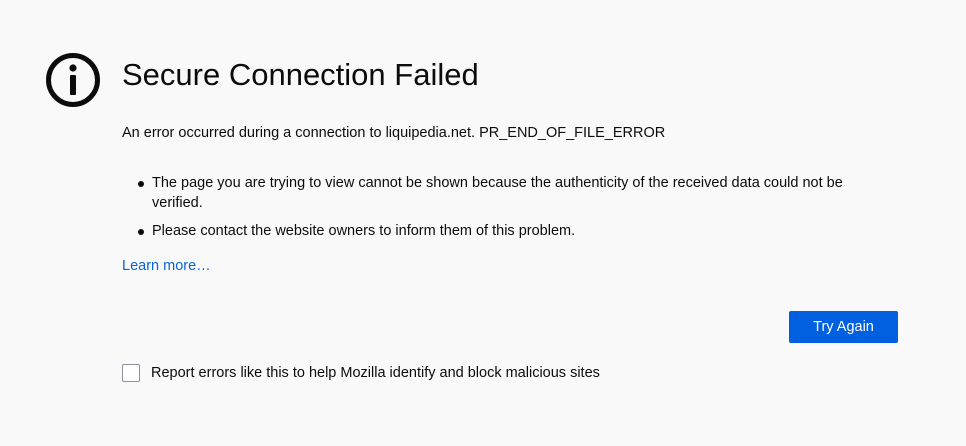  I want to click on info-icon, so click(73, 80).